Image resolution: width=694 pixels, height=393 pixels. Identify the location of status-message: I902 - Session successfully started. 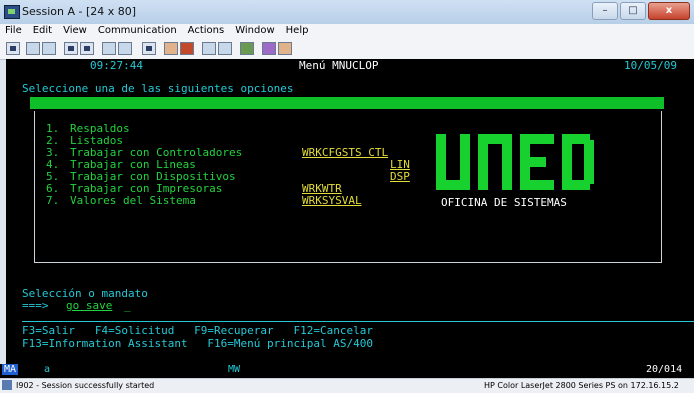
(85, 385).